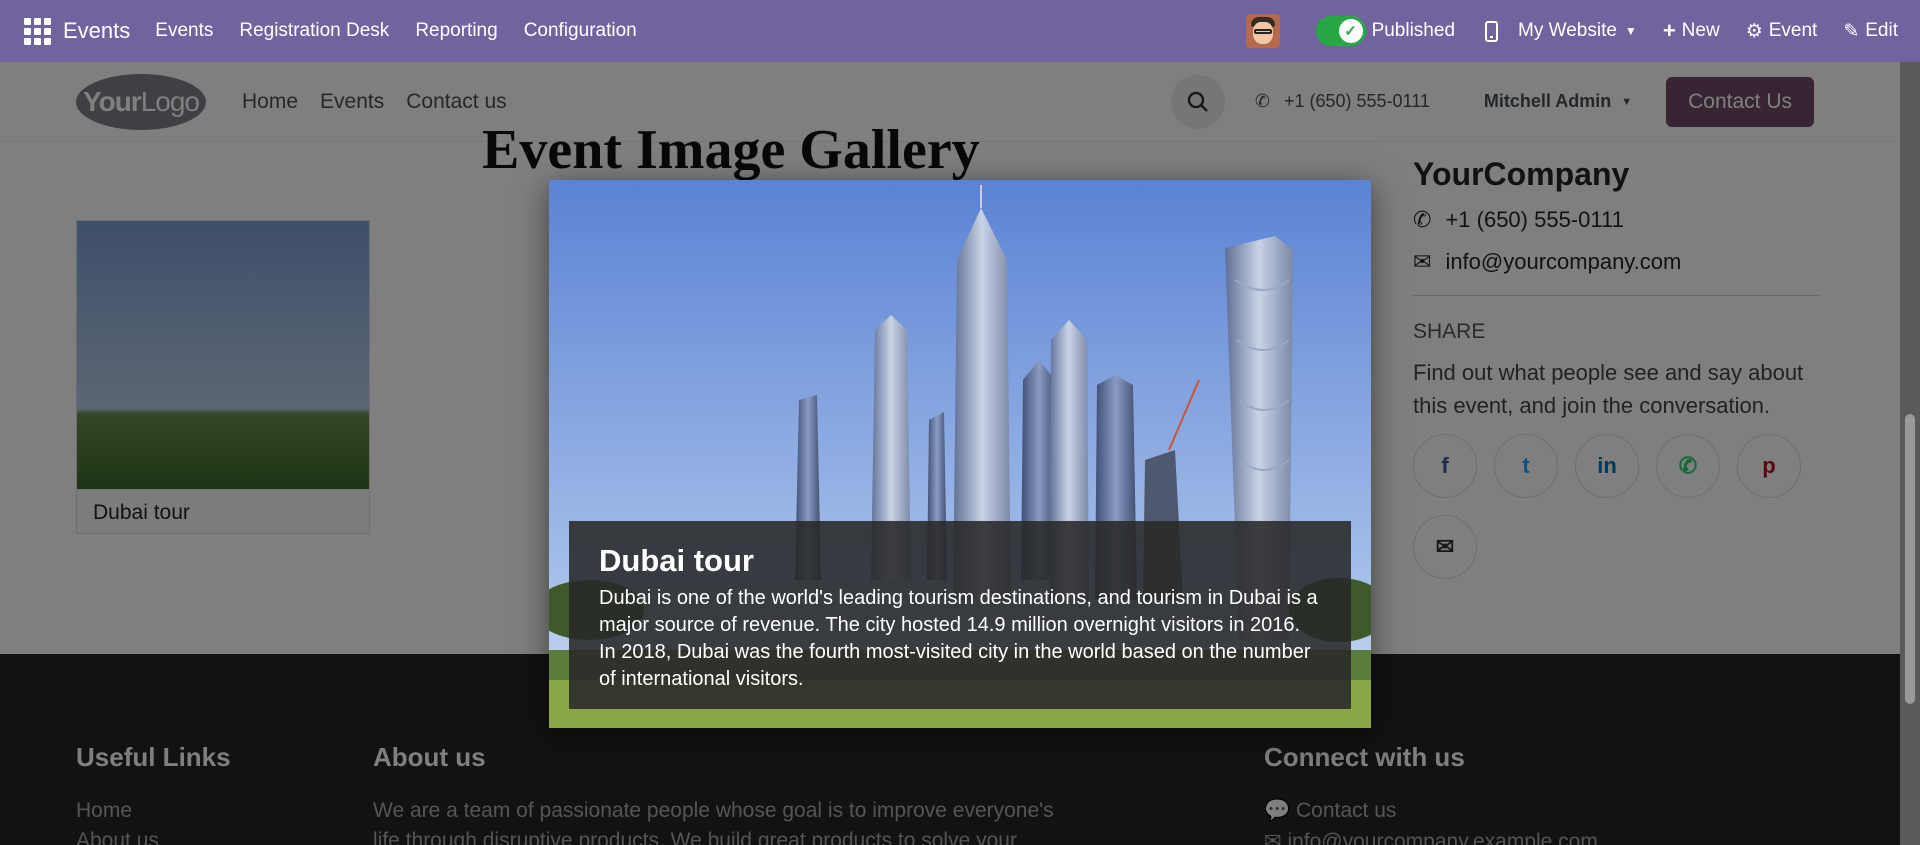 This screenshot has width=1920, height=845. I want to click on published-label: Published, so click(1413, 31).